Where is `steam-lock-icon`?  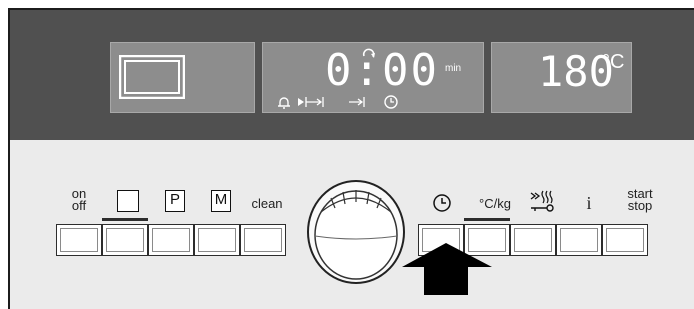 steam-lock-icon is located at coordinates (542, 201).